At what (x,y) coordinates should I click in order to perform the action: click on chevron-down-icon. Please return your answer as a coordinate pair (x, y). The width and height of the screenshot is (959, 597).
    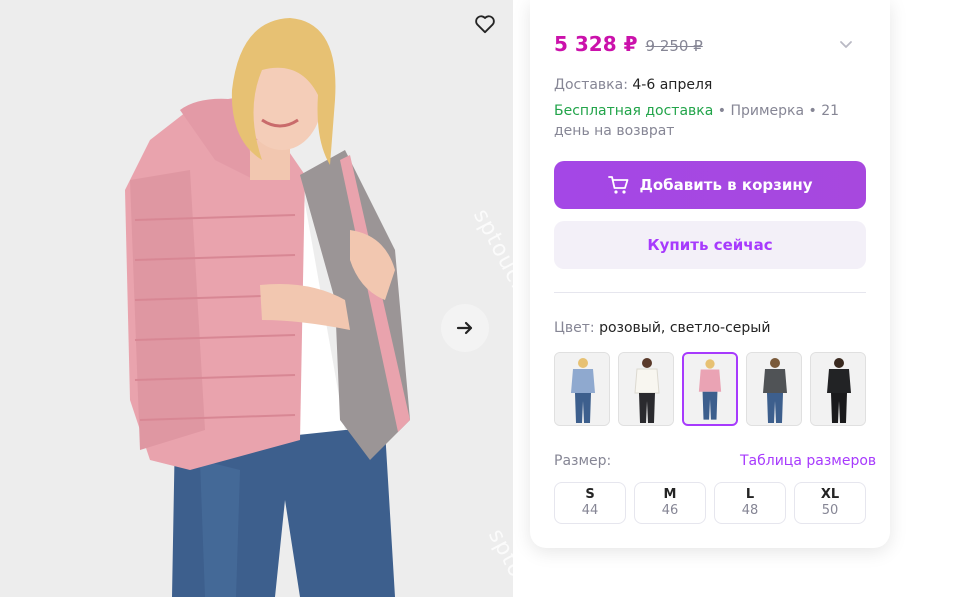
    Looking at the image, I should click on (846, 44).